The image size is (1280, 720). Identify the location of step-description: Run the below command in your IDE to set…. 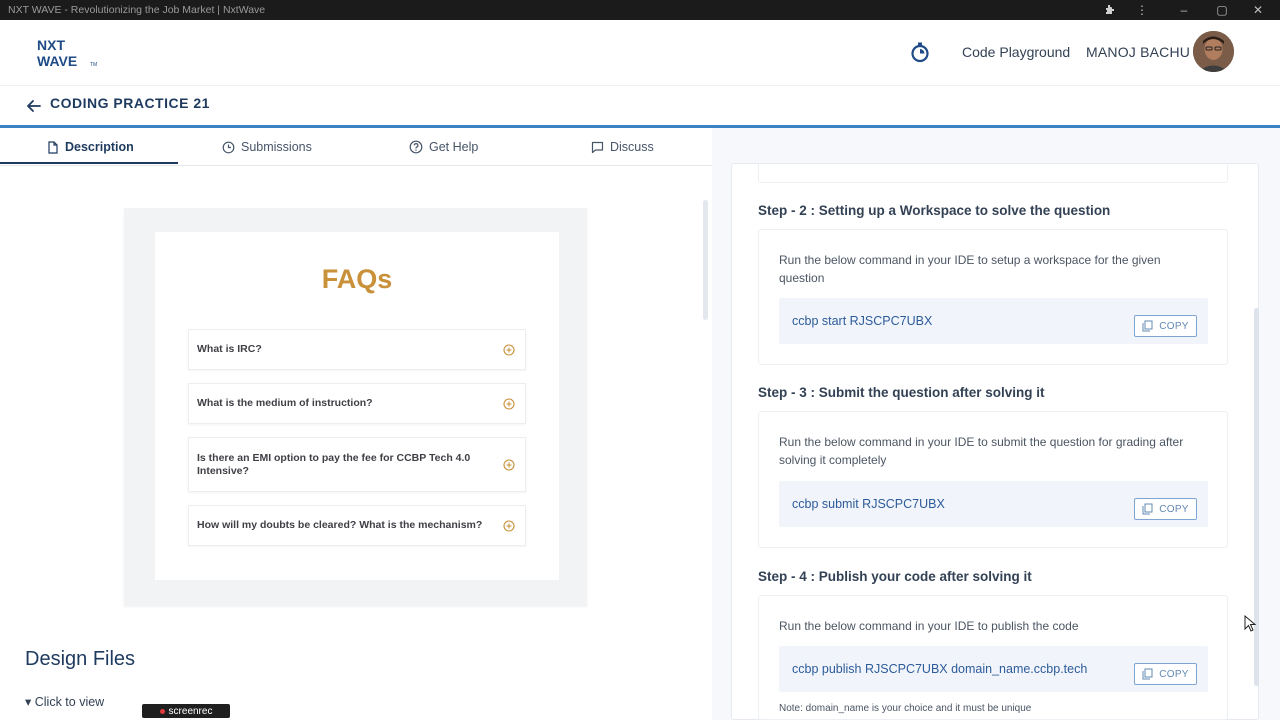
(970, 269).